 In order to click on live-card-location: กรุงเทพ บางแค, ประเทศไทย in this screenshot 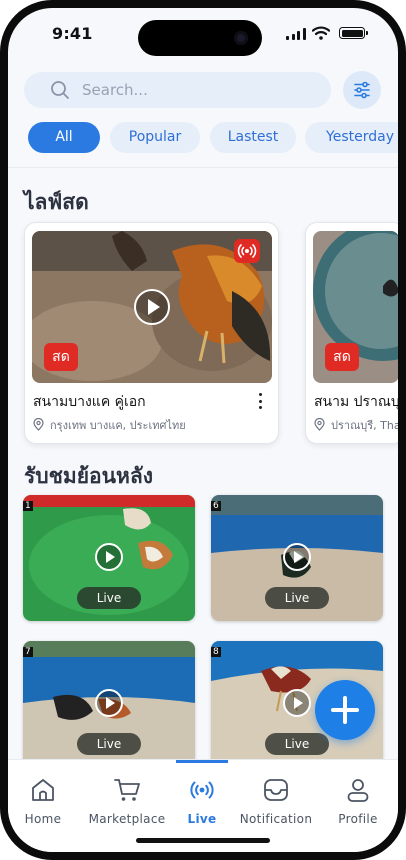, I will do `click(109, 425)`.